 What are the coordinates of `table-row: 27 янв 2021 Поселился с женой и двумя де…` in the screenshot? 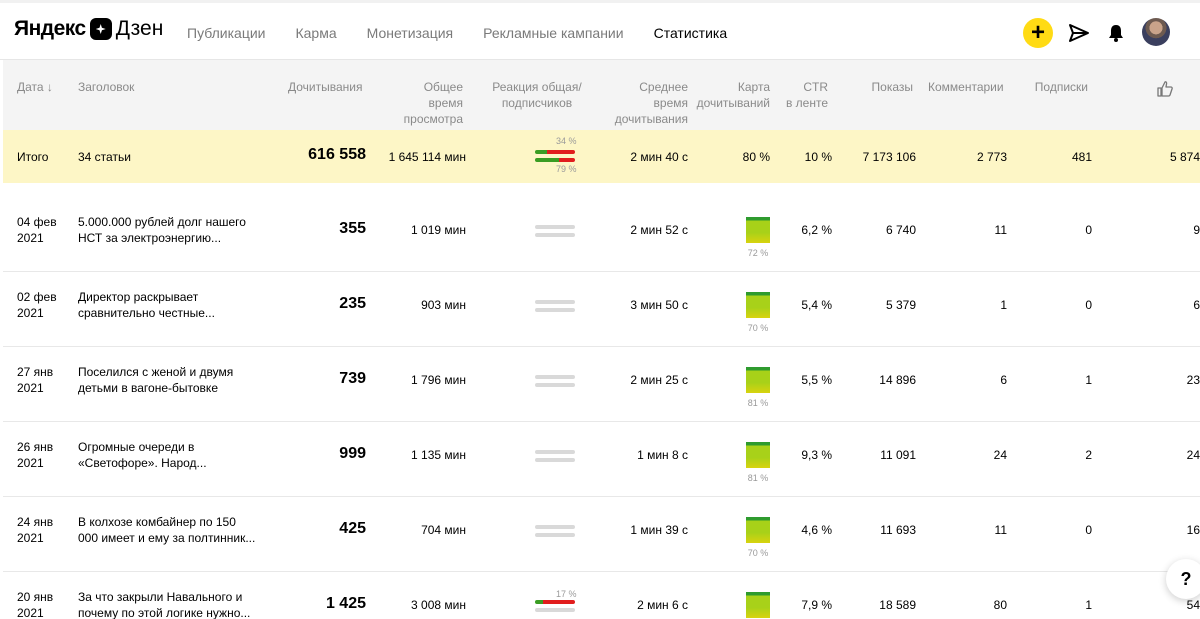 It's located at (601, 384).